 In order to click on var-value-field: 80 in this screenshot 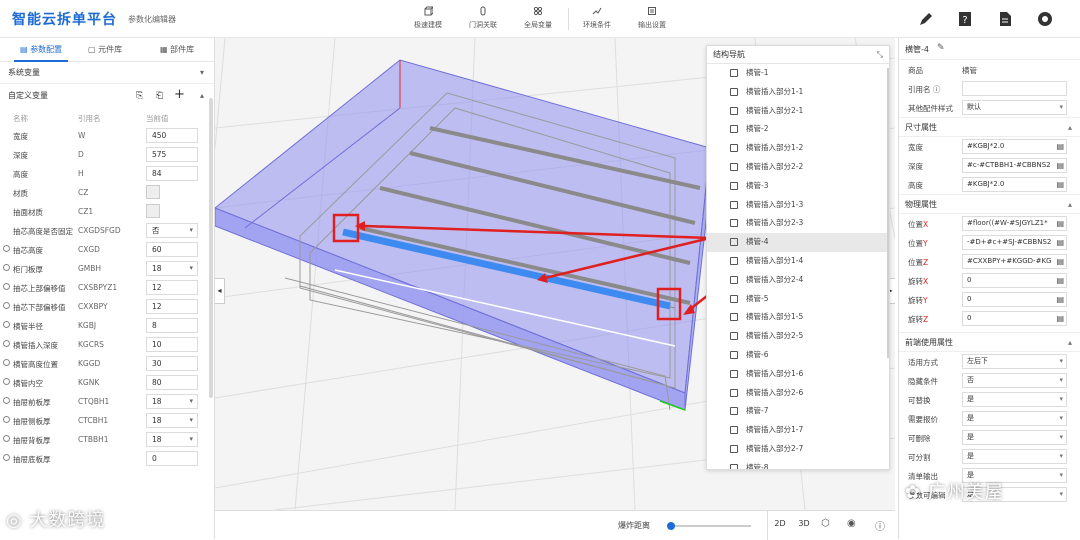, I will do `click(172, 382)`.